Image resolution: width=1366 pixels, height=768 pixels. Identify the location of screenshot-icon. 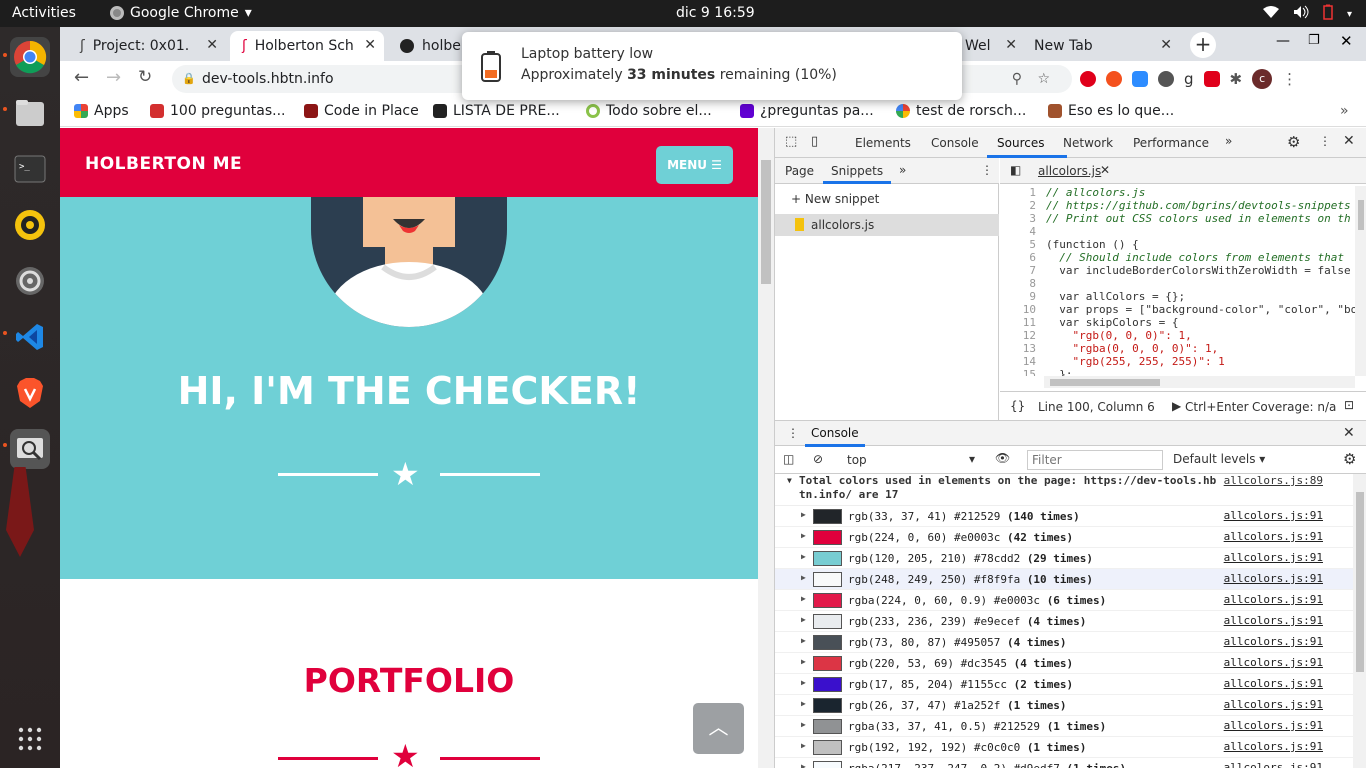
(30, 449).